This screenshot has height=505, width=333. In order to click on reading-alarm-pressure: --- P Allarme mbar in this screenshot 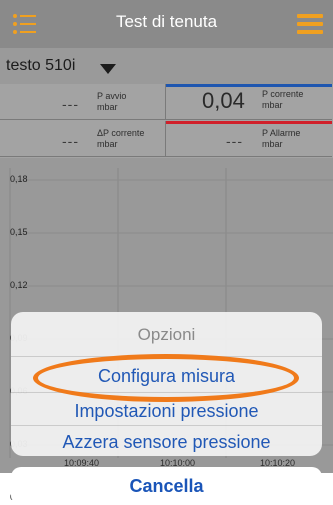, I will do `click(249, 139)`.